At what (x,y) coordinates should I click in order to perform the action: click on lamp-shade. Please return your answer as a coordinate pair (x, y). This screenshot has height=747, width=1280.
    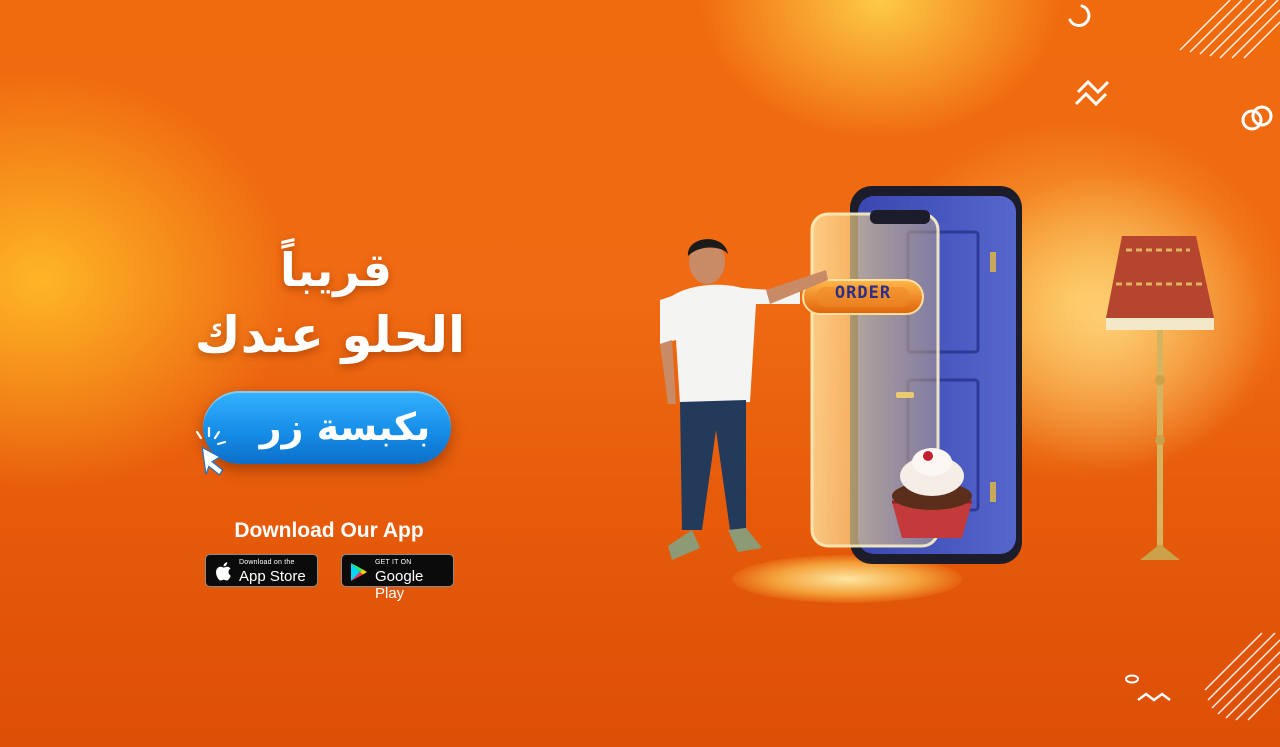
    Looking at the image, I should click on (1160, 277).